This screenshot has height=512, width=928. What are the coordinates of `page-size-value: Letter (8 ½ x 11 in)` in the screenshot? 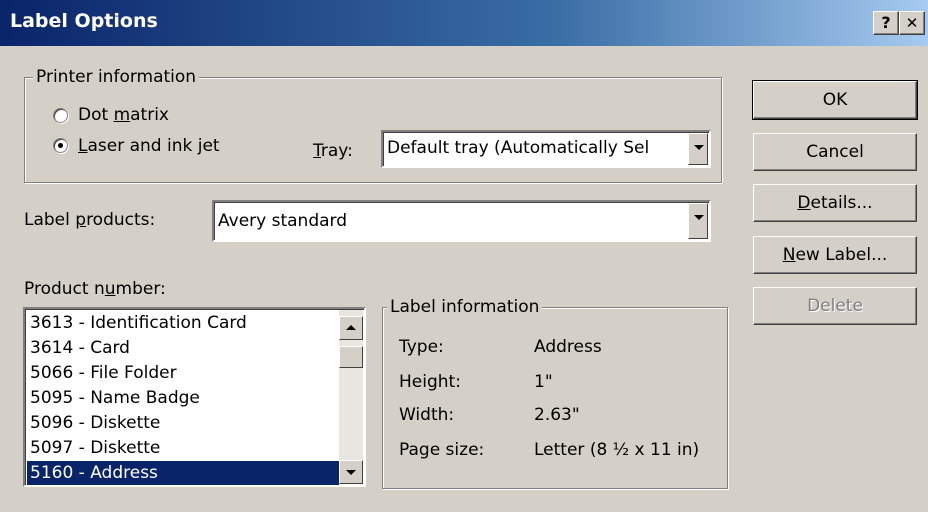 It's located at (617, 450).